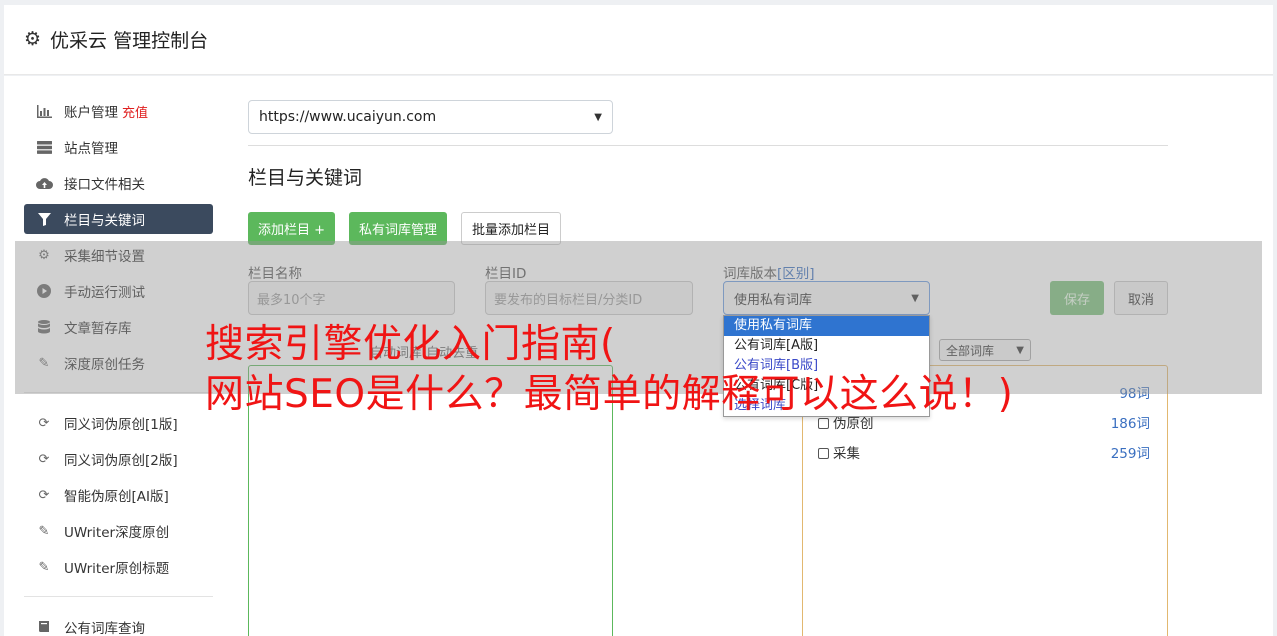  Describe the element at coordinates (305, 178) in the screenshot. I see `section-title: 栏目与关键词` at that location.